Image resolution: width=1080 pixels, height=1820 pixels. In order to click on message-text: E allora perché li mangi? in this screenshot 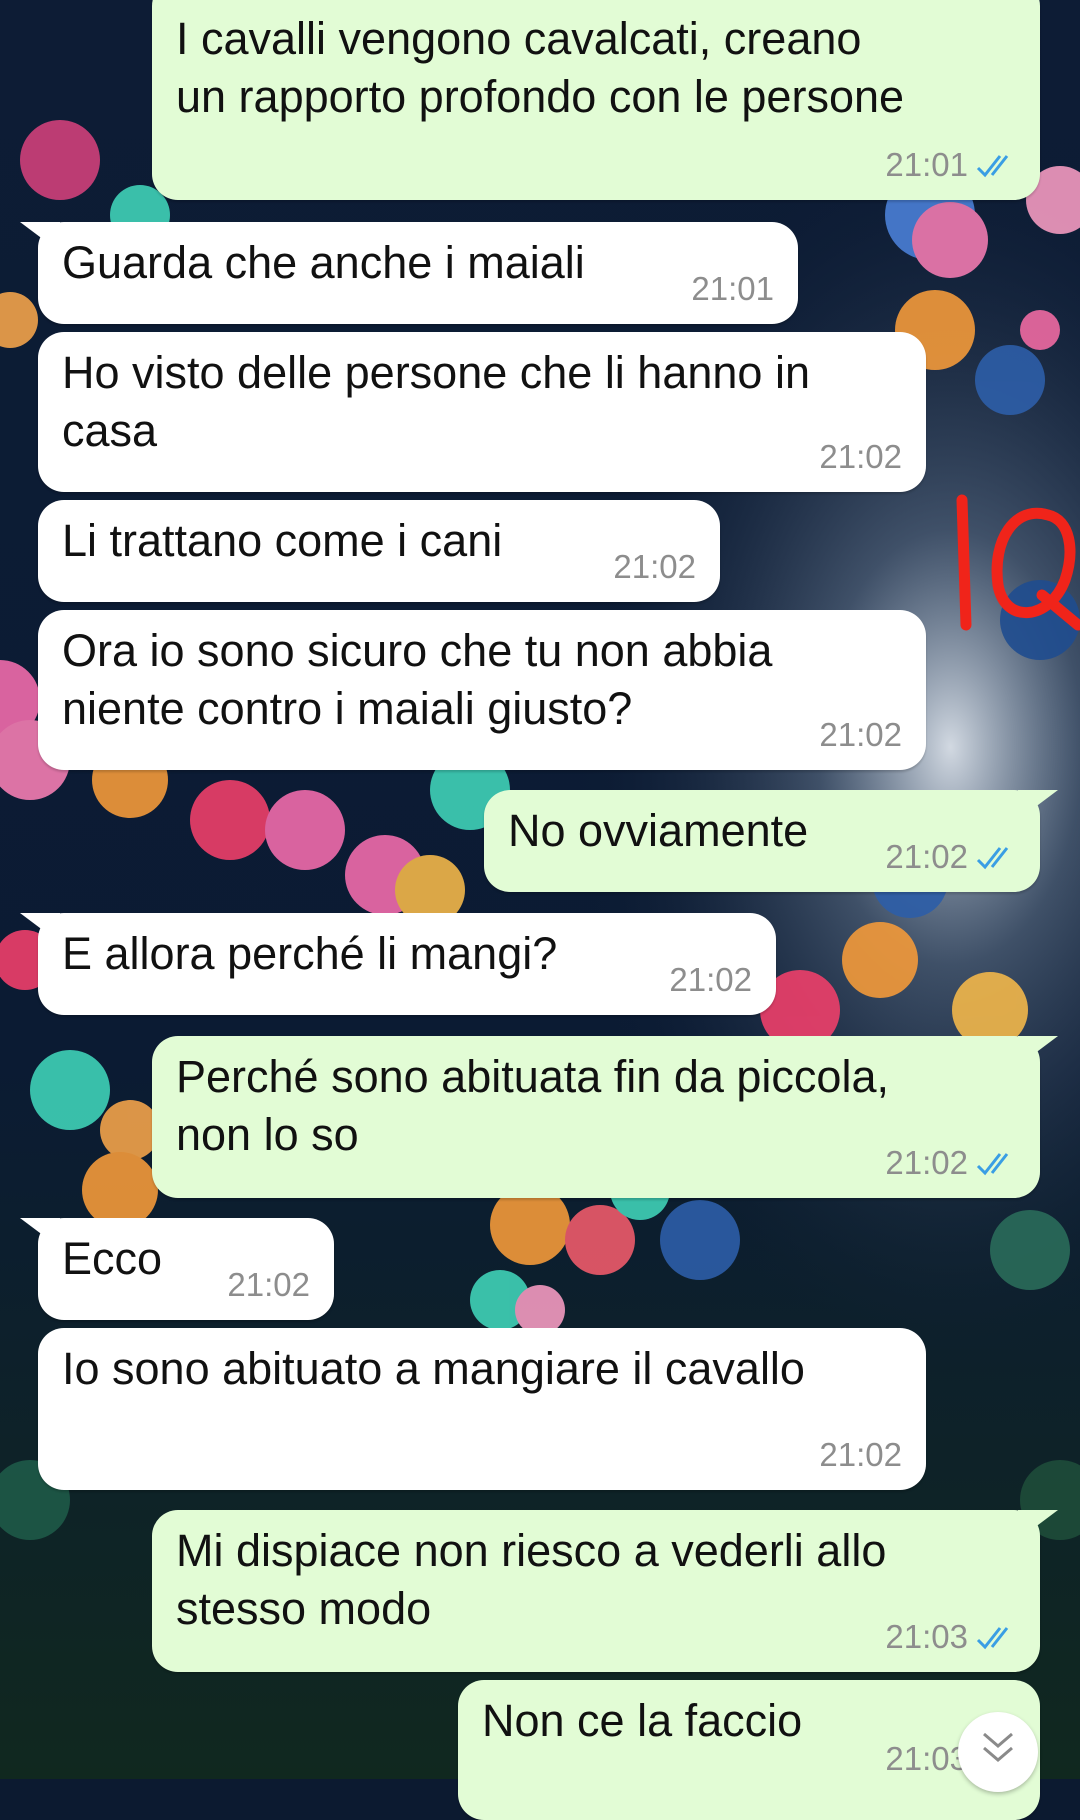, I will do `click(310, 953)`.